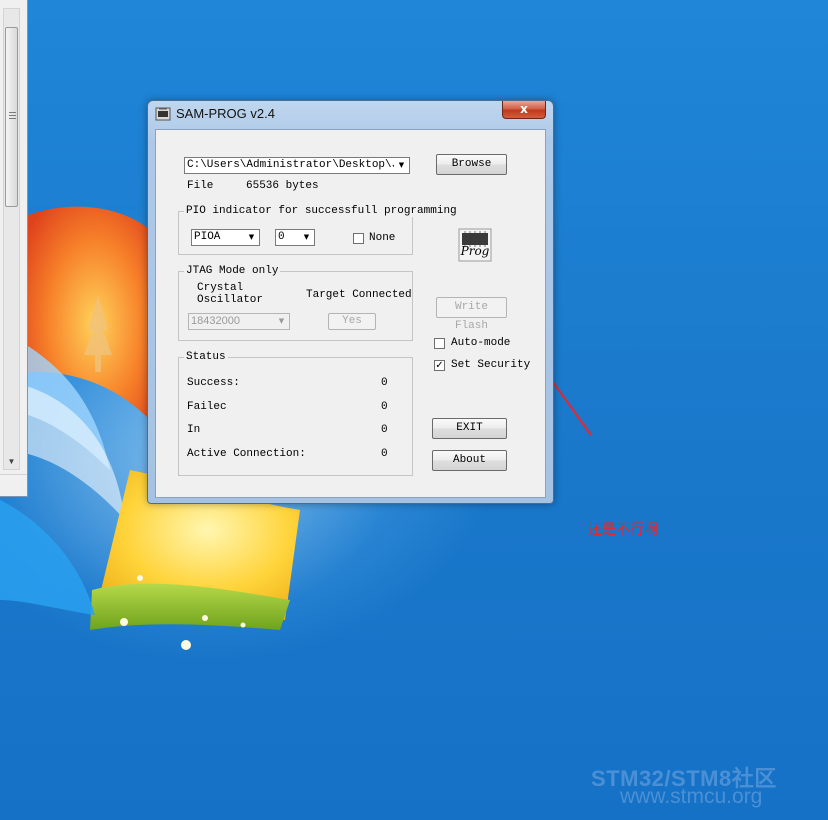 The height and width of the screenshot is (820, 828). Describe the element at coordinates (469, 428) in the screenshot. I see `exit-button: EXIT` at that location.